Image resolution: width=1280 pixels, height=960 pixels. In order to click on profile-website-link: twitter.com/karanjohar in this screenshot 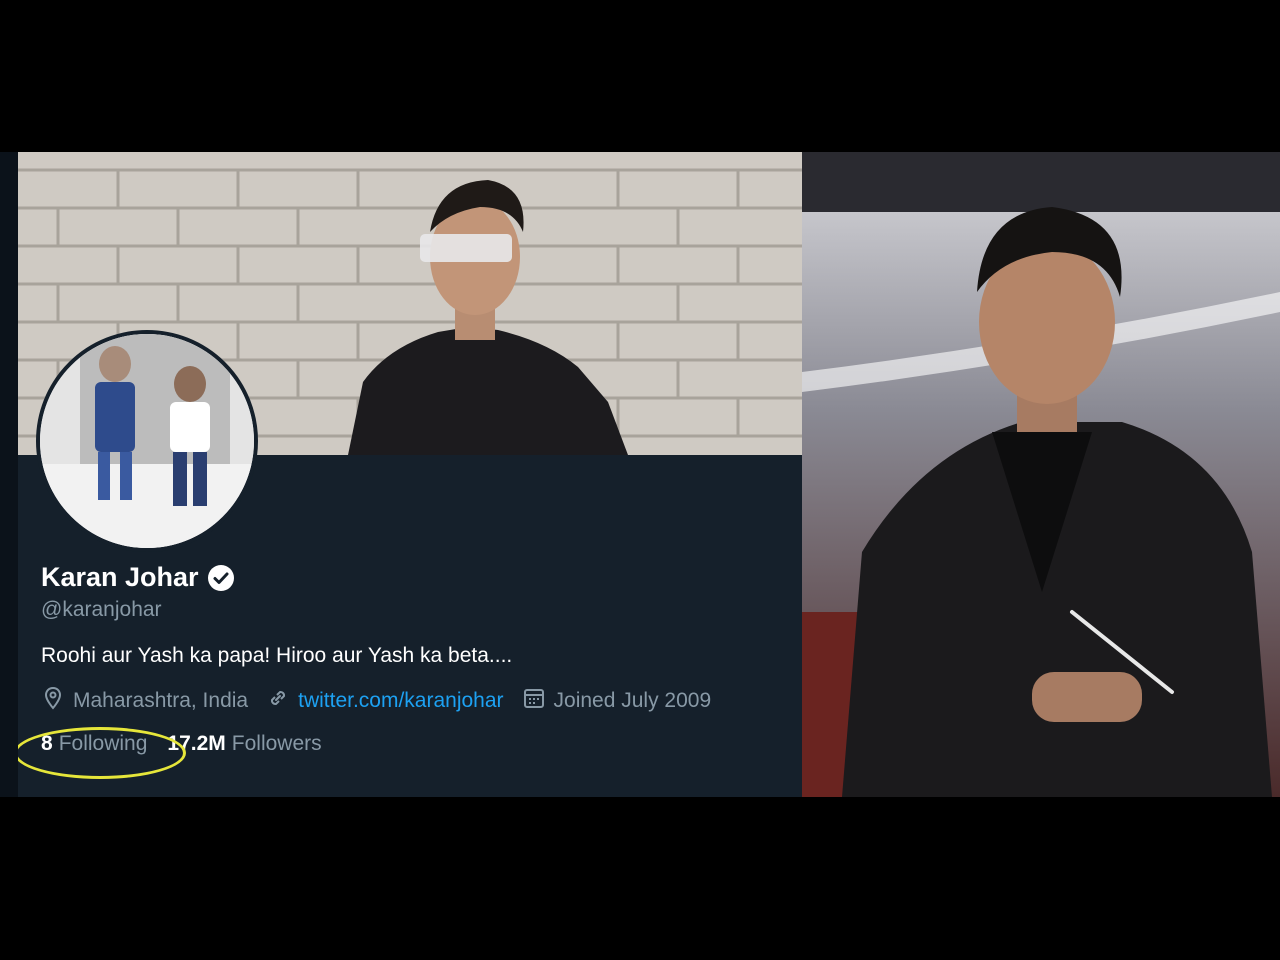, I will do `click(400, 701)`.